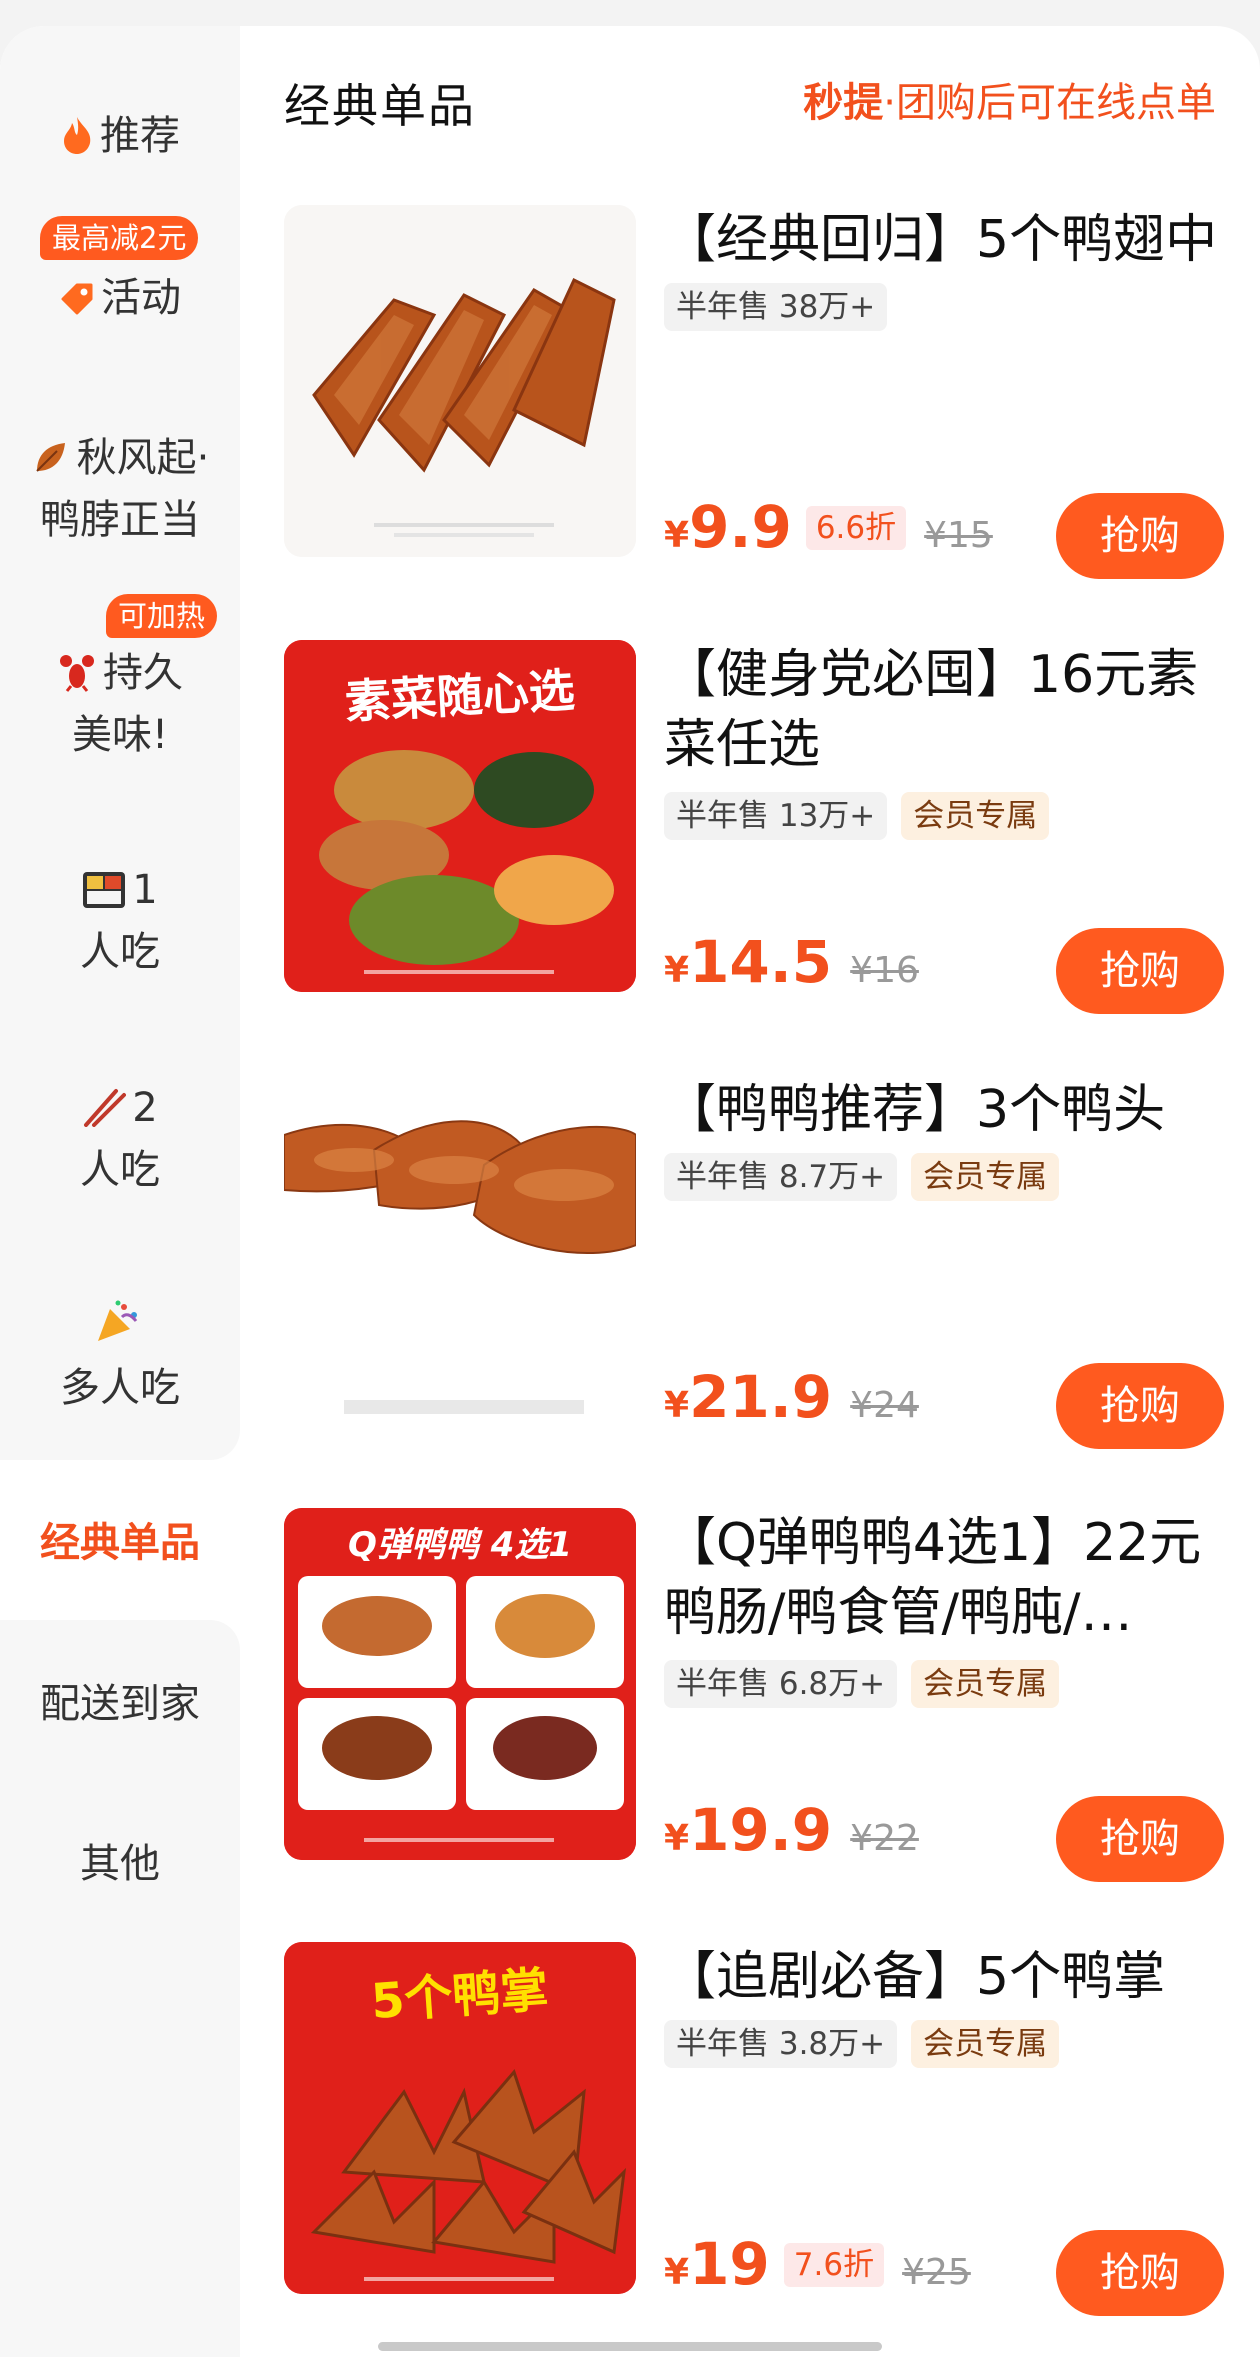 This screenshot has width=1260, height=2357. Describe the element at coordinates (460, 1545) in the screenshot. I see `image-headline: Q弹鸭鸭 4选1` at that location.